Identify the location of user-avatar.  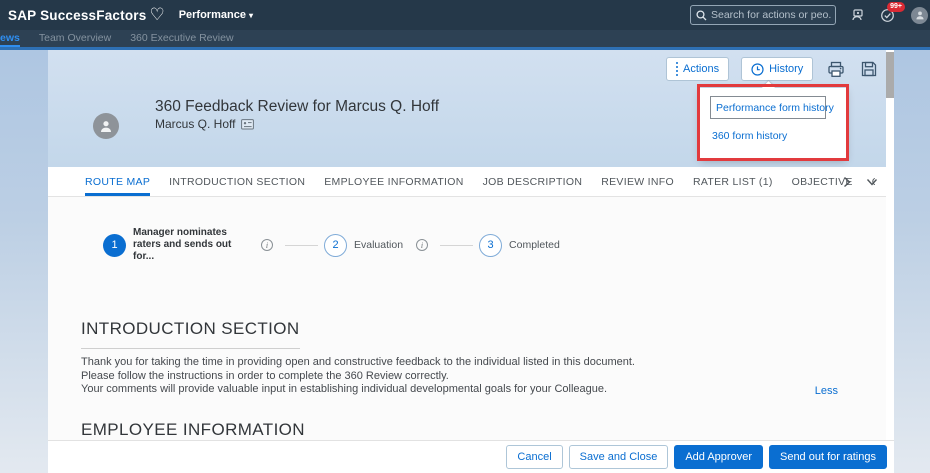
(919, 15).